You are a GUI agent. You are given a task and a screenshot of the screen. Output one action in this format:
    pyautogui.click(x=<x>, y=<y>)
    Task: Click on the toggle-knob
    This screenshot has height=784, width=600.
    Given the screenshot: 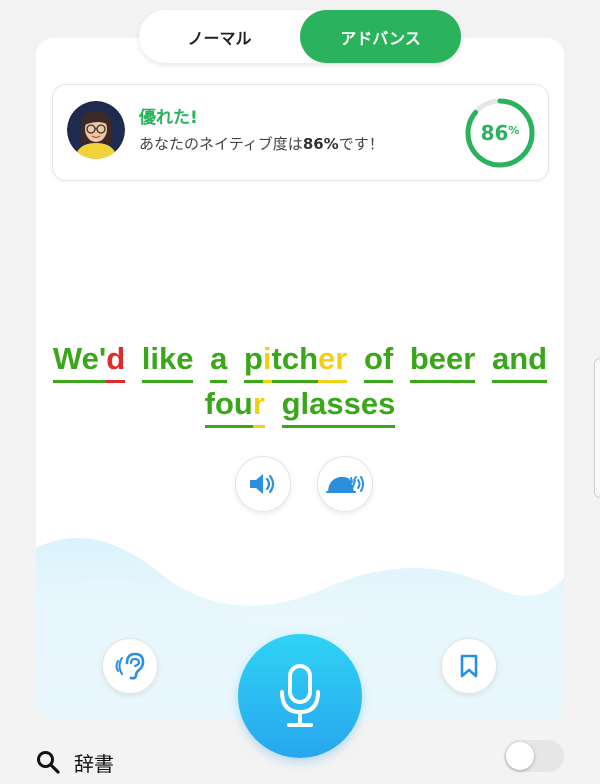 What is the action you would take?
    pyautogui.click(x=520, y=756)
    